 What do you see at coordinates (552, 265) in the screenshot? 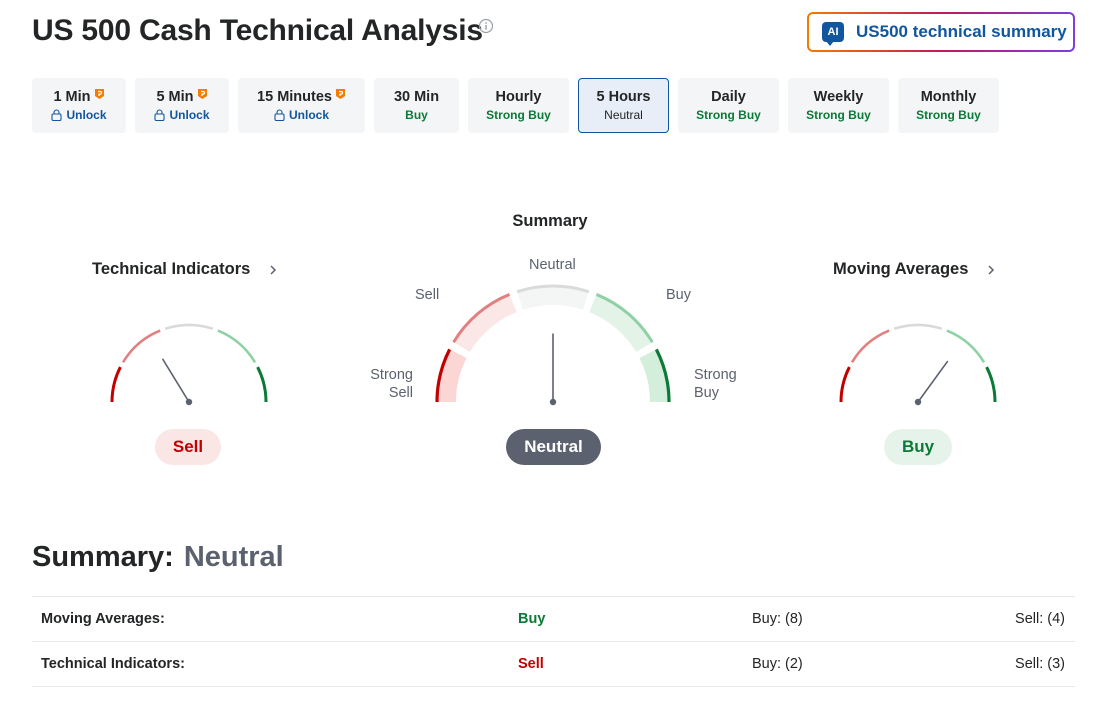
I see `gauge-label-neutral: Neutral` at bounding box center [552, 265].